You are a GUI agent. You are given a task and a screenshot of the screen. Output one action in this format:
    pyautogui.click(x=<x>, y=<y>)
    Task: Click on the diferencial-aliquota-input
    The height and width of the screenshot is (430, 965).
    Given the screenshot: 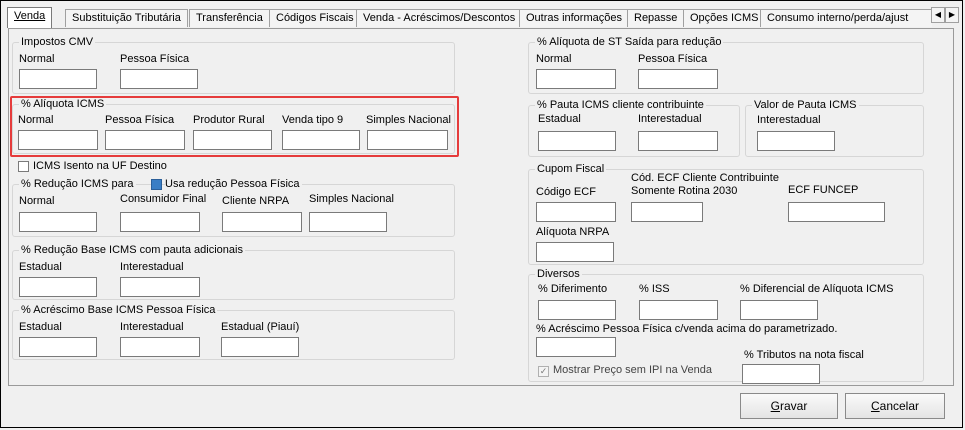 What is the action you would take?
    pyautogui.click(x=779, y=310)
    